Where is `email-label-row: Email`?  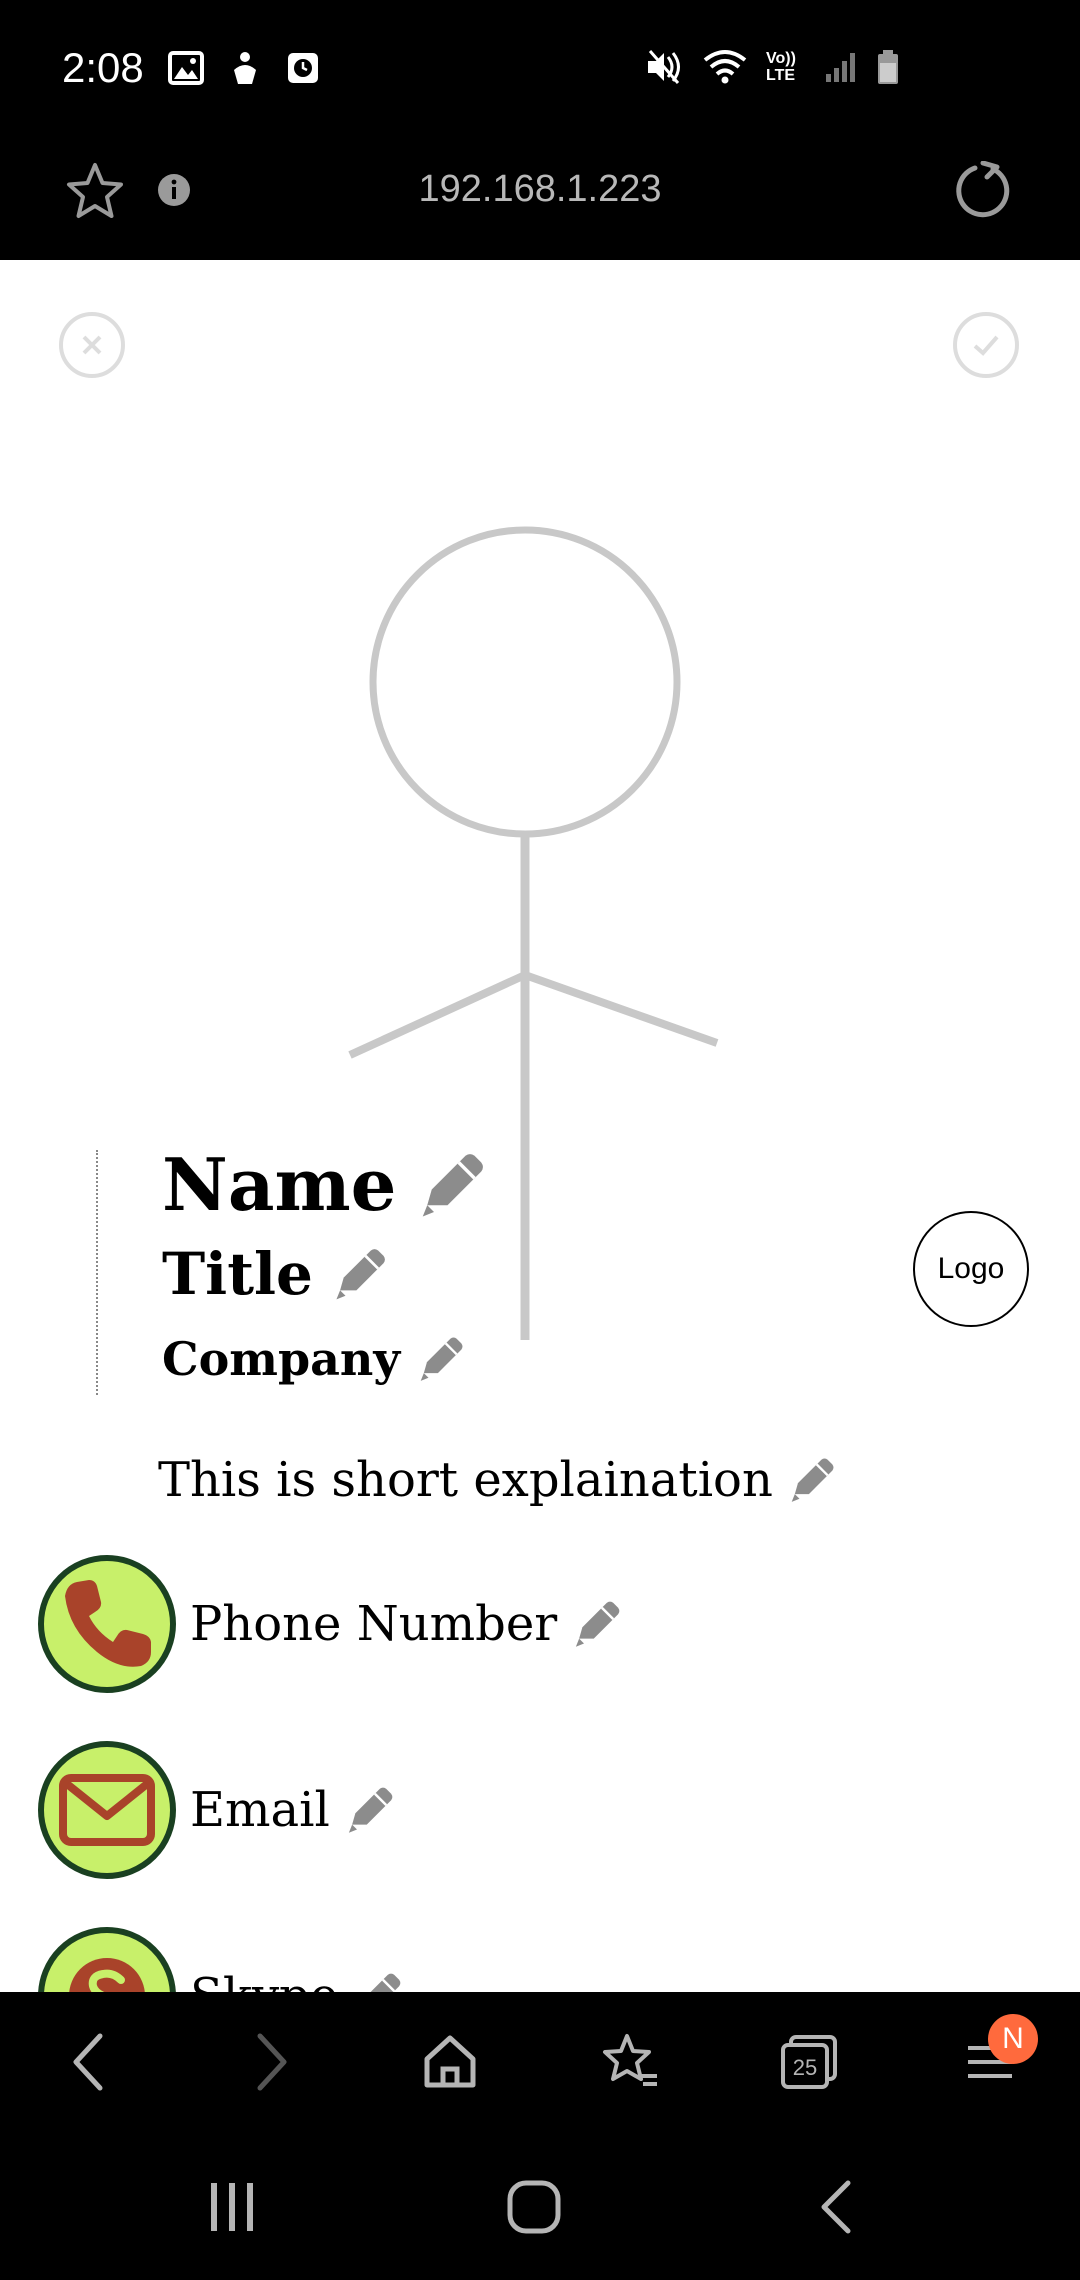
email-label-row: Email is located at coordinates (293, 1810).